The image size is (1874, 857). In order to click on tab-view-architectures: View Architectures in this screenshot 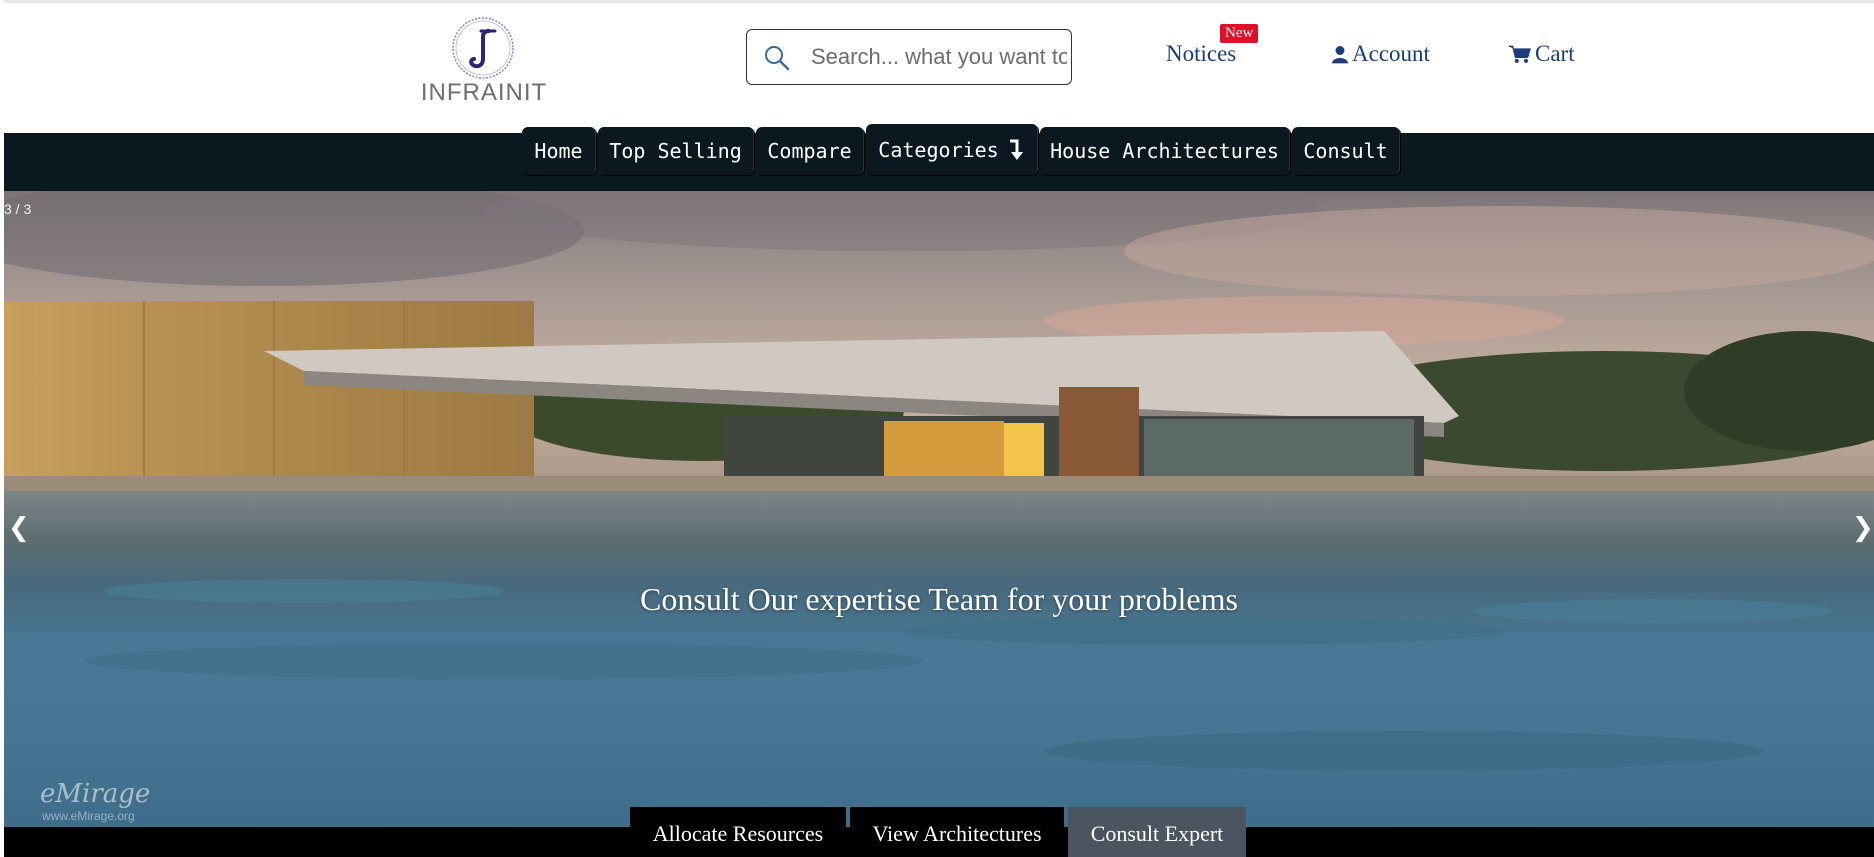, I will do `click(957, 832)`.